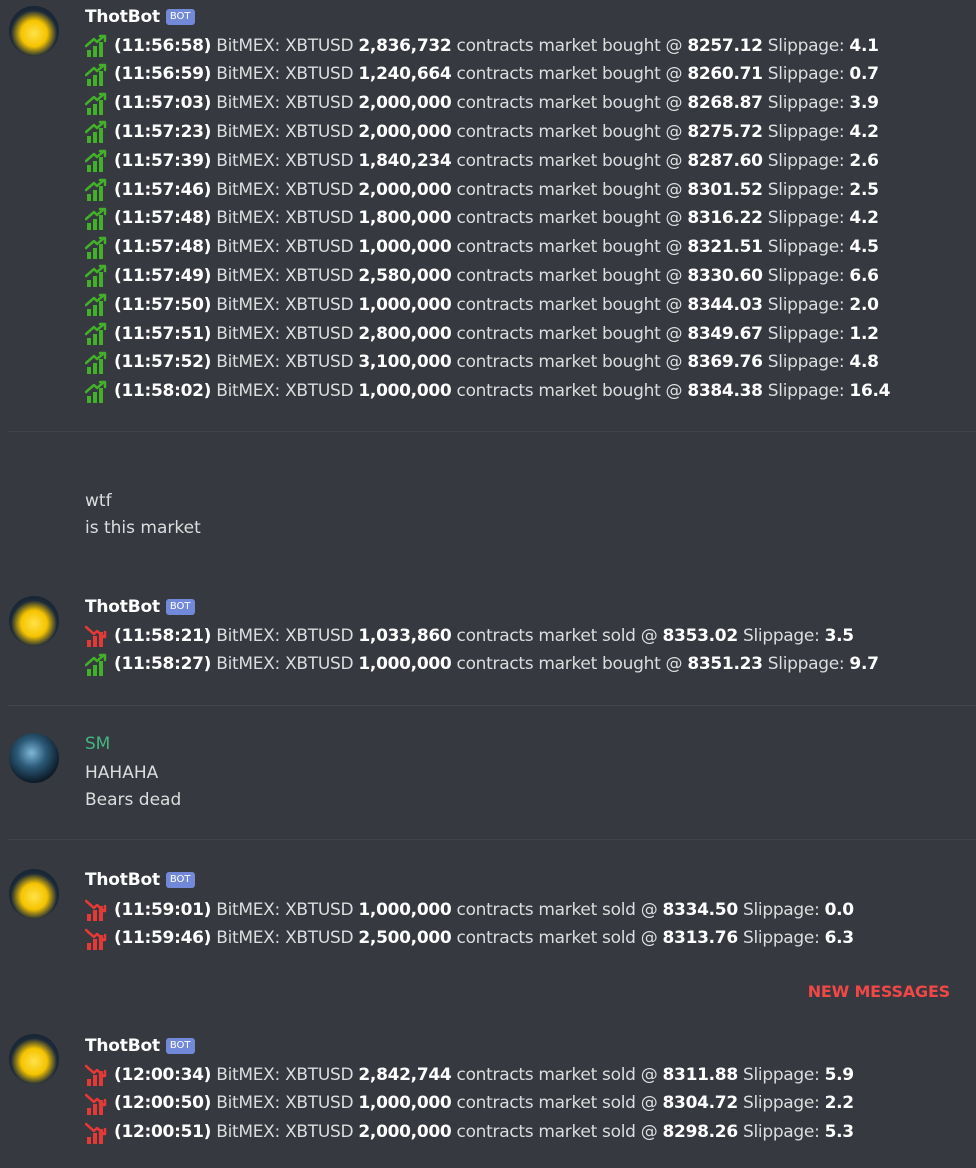  What do you see at coordinates (163, 1132) in the screenshot?
I see `trade-time: (12:00:51)` at bounding box center [163, 1132].